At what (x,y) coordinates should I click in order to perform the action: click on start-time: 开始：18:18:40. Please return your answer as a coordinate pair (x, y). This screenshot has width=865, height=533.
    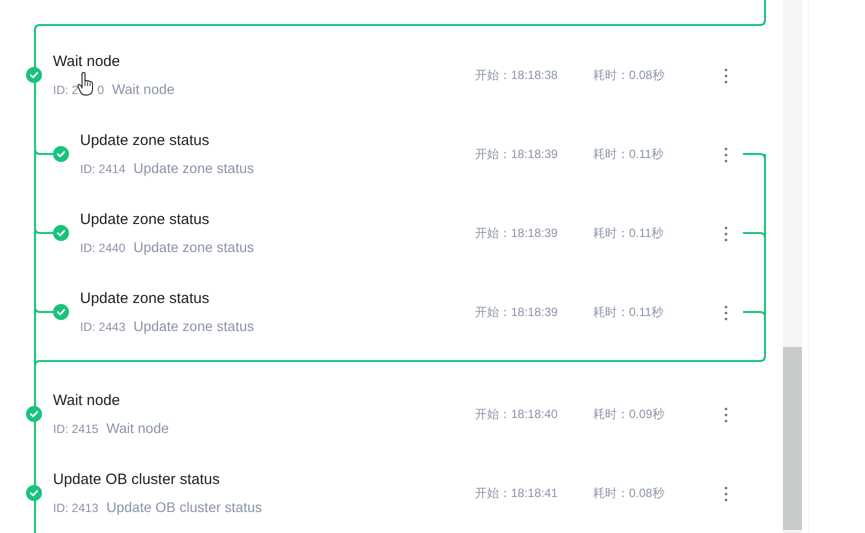
    Looking at the image, I should click on (516, 414).